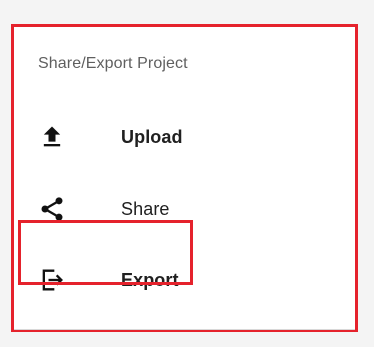 The height and width of the screenshot is (347, 374). Describe the element at coordinates (184, 209) in the screenshot. I see `share-menu-item: Share` at that location.